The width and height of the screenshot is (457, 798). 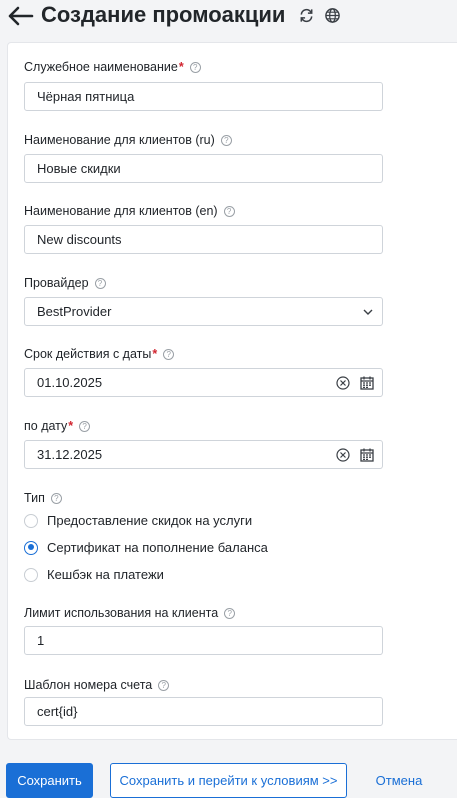 What do you see at coordinates (20, 16) in the screenshot?
I see `arrow-left-icon` at bounding box center [20, 16].